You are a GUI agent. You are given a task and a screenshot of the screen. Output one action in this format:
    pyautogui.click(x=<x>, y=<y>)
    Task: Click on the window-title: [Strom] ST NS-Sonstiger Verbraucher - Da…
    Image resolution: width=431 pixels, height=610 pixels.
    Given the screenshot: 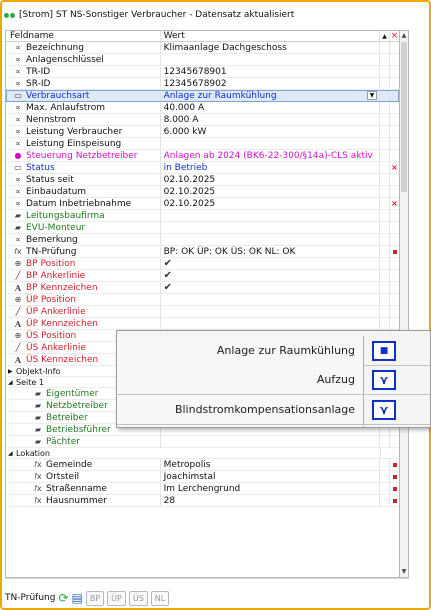 What is the action you would take?
    pyautogui.click(x=157, y=15)
    